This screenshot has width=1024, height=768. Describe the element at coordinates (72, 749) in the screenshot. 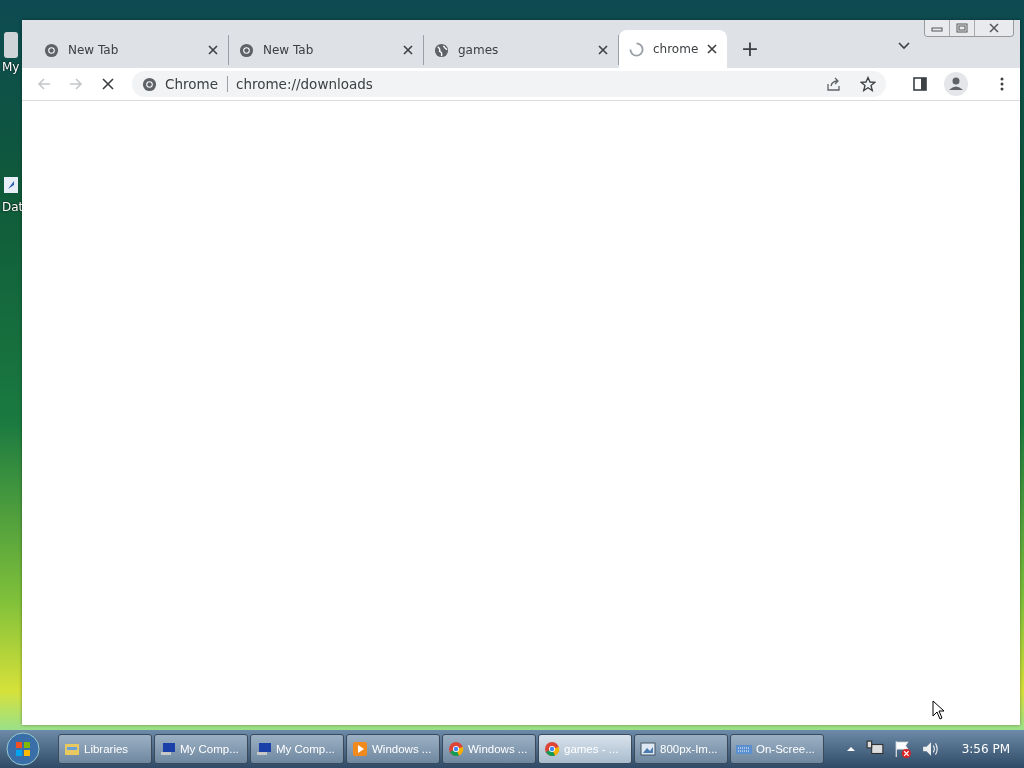

I see `folder-icon` at that location.